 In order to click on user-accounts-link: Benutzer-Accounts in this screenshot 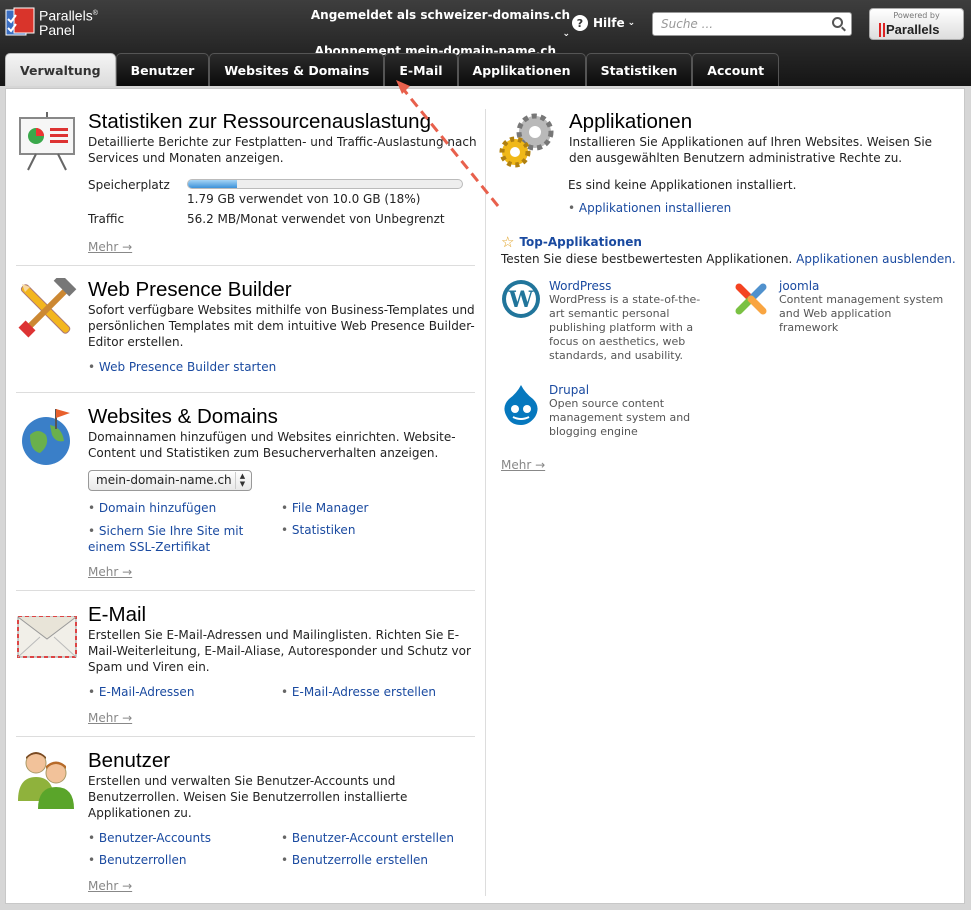, I will do `click(149, 838)`.